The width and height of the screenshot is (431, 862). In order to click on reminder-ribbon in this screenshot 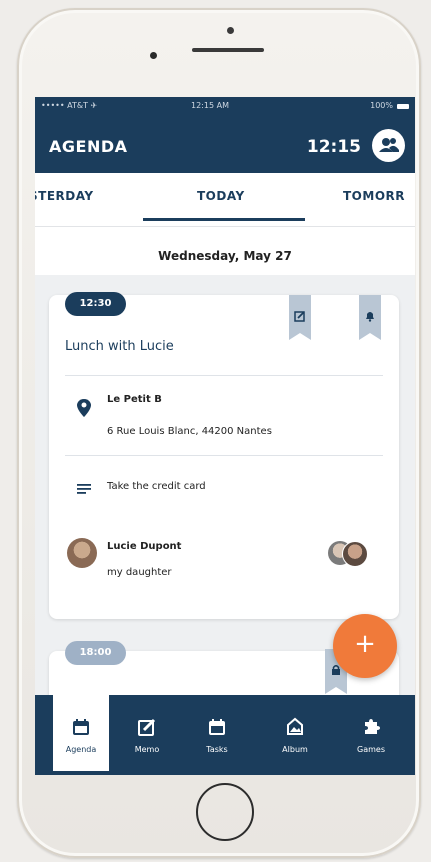, I will do `click(370, 317)`.